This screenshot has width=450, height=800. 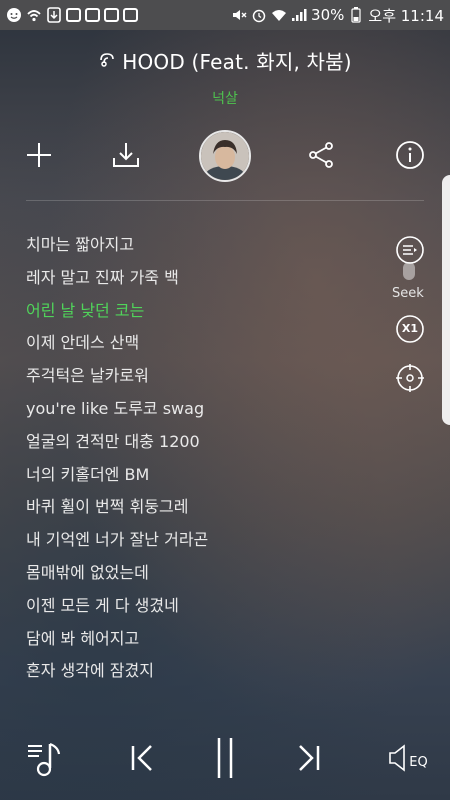 I want to click on next-icon, so click(x=309, y=760).